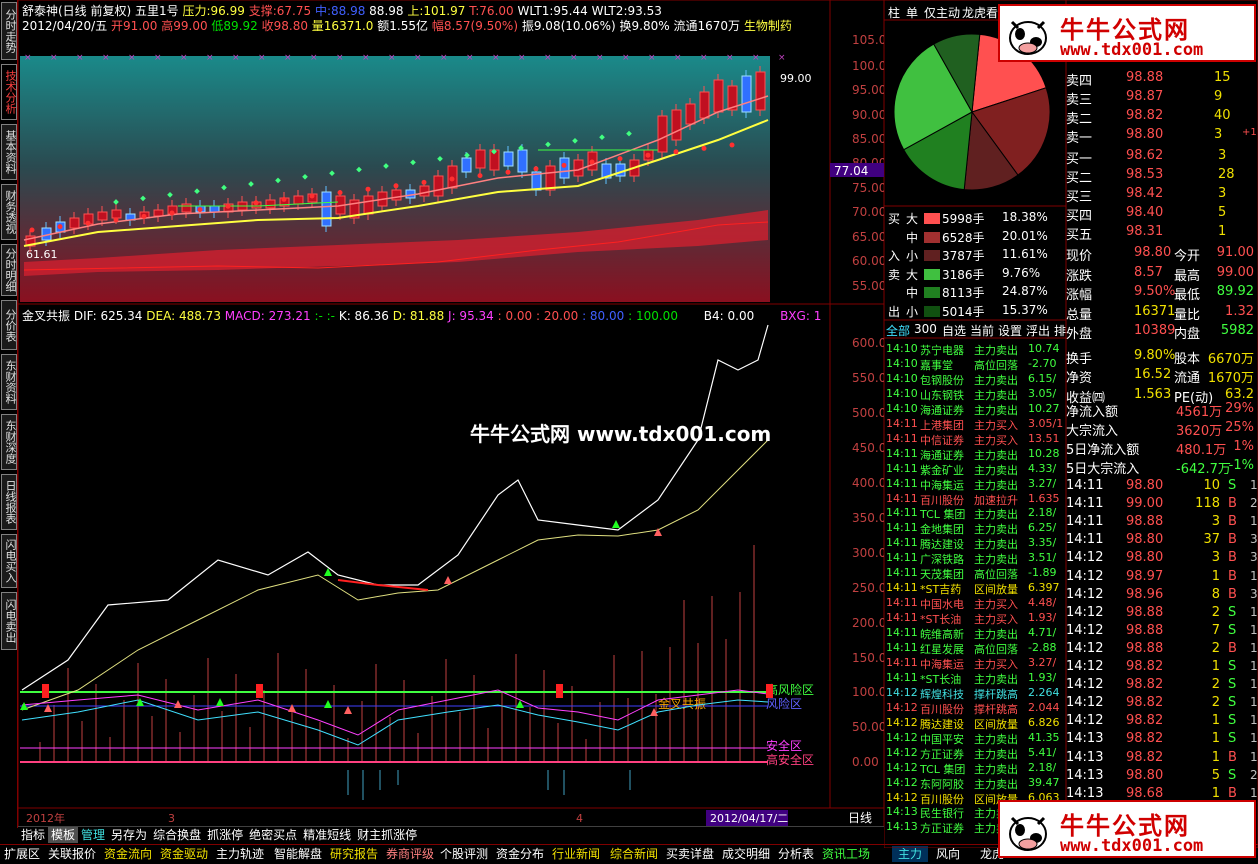  Describe the element at coordinates (976, 349) in the screenshot. I see `tick-row: 14:10 苏宁电器 主力卖出 10.74` at that location.